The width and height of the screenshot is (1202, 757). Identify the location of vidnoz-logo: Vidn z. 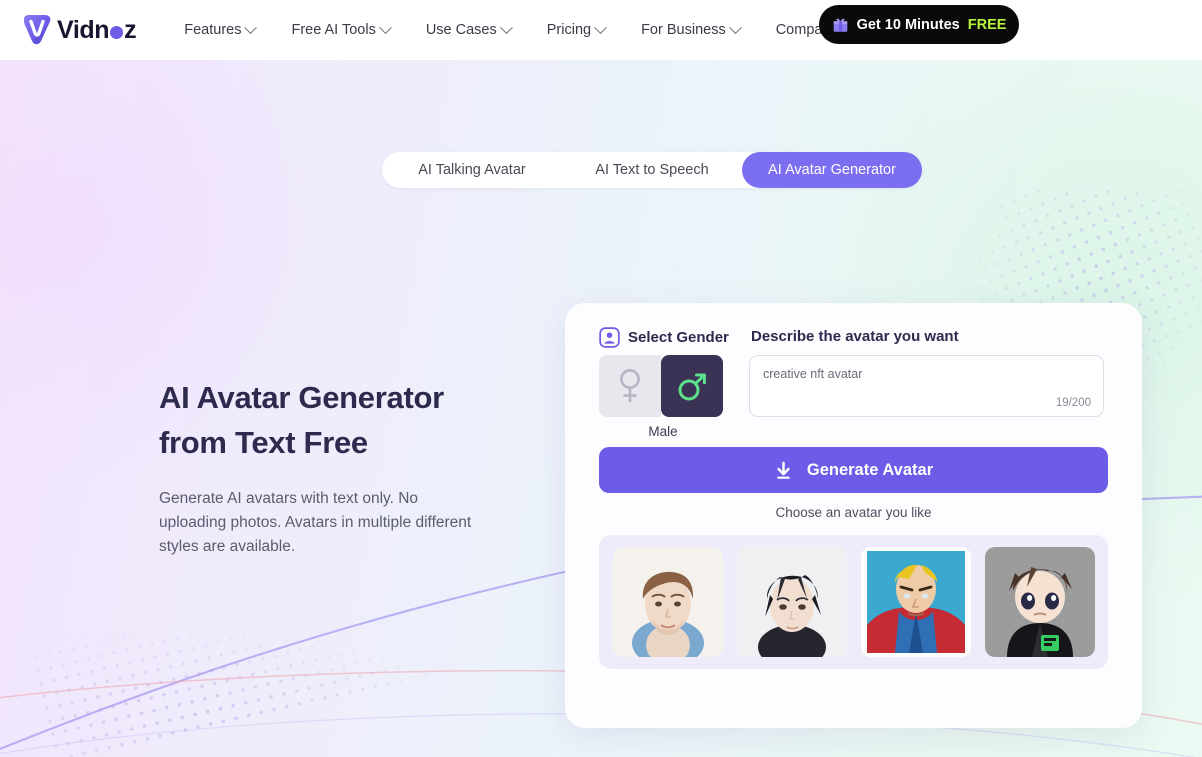
(79, 30).